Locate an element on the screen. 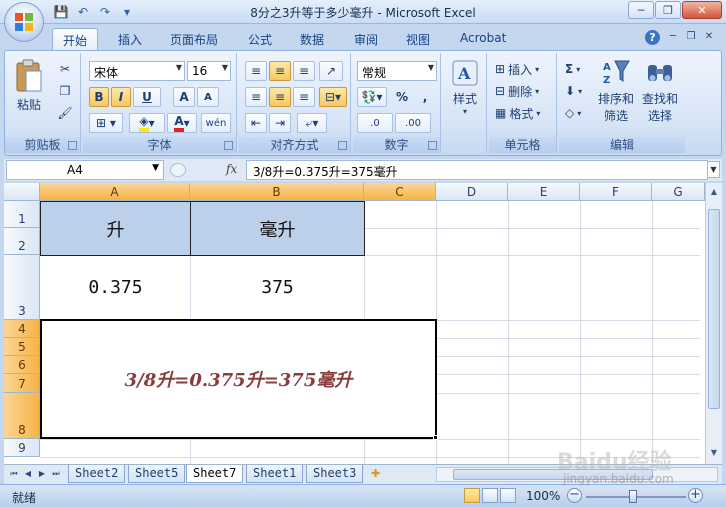  last-sheet-icon: ⏭ is located at coordinates (56, 474).